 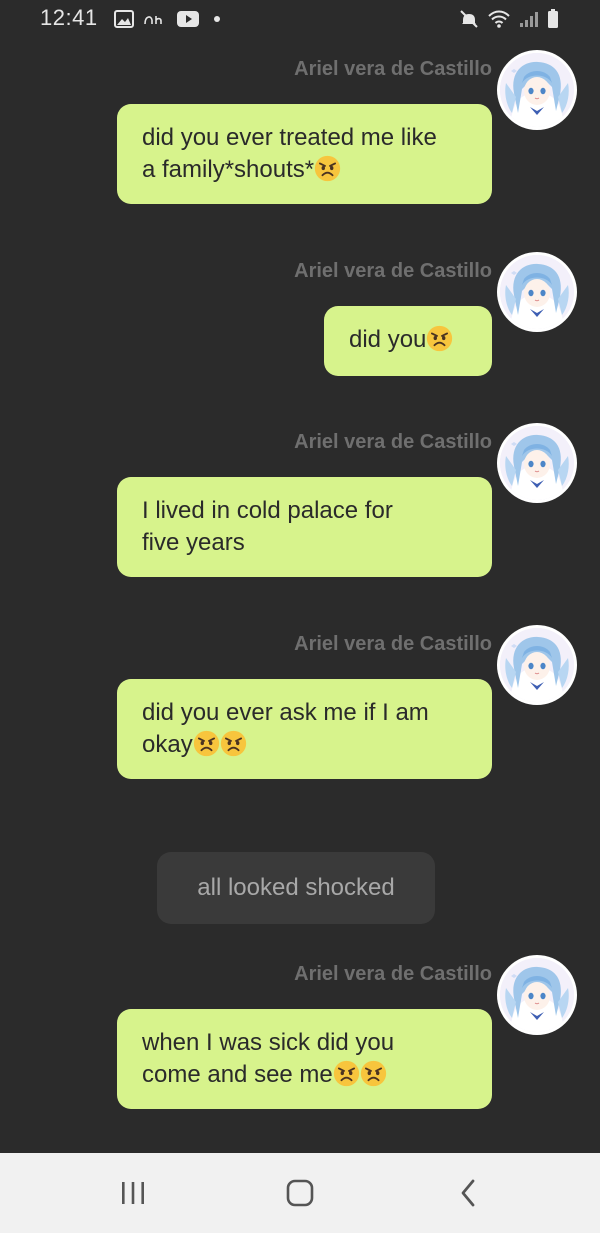 I want to click on wifi-icon, so click(x=499, y=19).